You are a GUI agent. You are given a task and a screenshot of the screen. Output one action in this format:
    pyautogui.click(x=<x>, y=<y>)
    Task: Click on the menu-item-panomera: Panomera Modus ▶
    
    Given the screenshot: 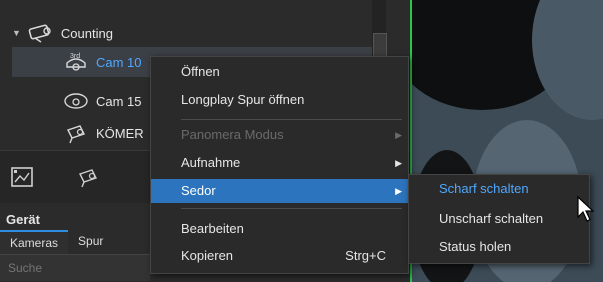 What is the action you would take?
    pyautogui.click(x=279, y=135)
    